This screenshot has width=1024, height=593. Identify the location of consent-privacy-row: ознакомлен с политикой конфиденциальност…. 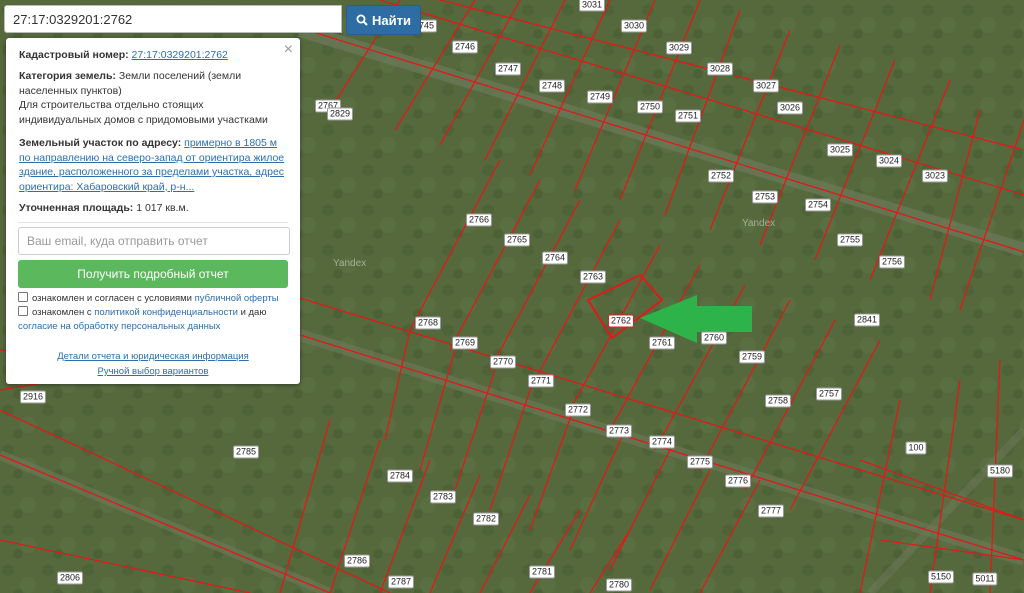
(154, 319).